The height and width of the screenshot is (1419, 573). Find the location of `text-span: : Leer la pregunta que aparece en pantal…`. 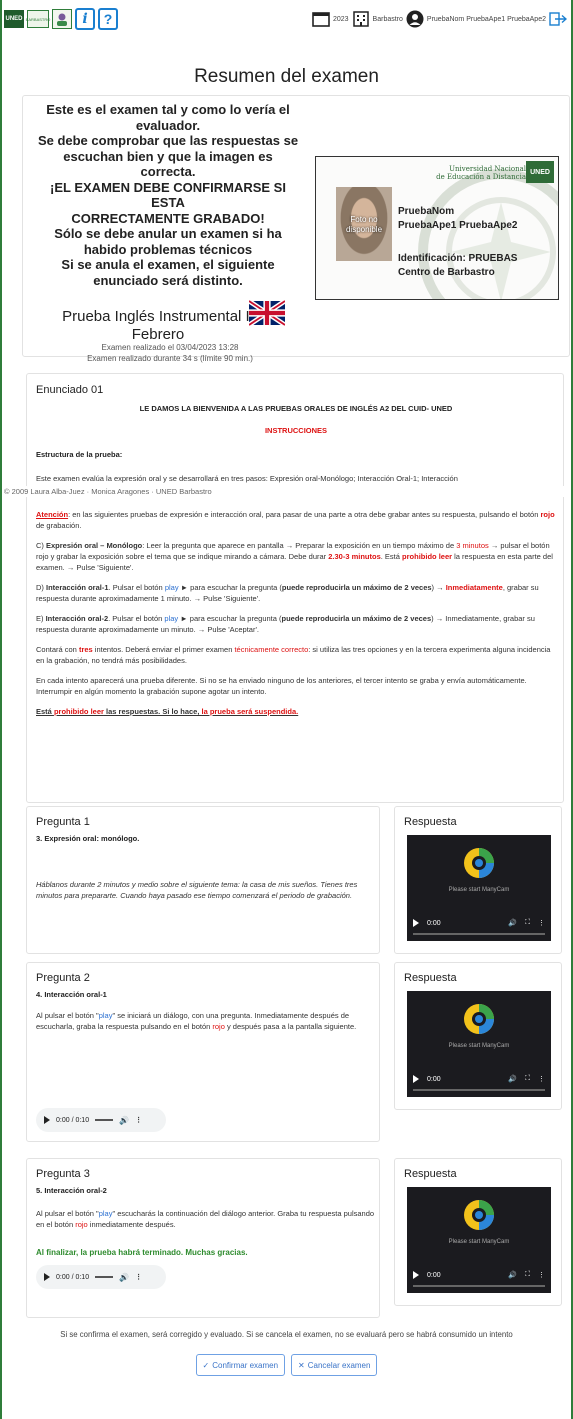

text-span: : Leer la pregunta que aparece en pantal… is located at coordinates (299, 545).